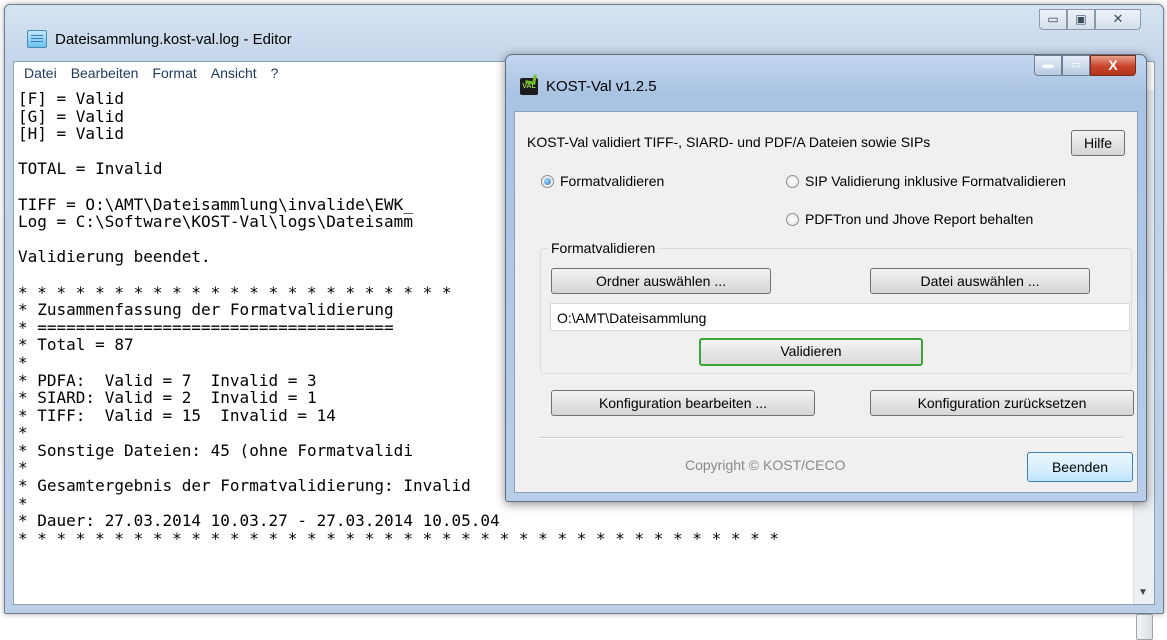 The width and height of the screenshot is (1167, 640). I want to click on validate-button: Validieren, so click(811, 352).